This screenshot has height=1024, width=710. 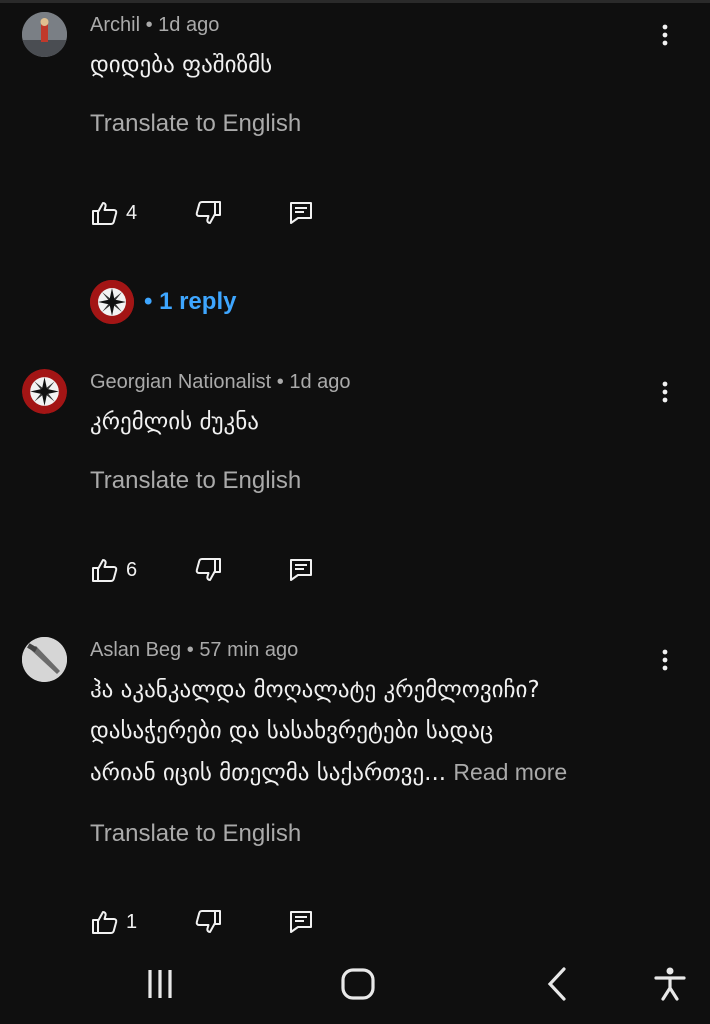 I want to click on comment-meta: Aslan Beg • 57 min ago, so click(x=194, y=650).